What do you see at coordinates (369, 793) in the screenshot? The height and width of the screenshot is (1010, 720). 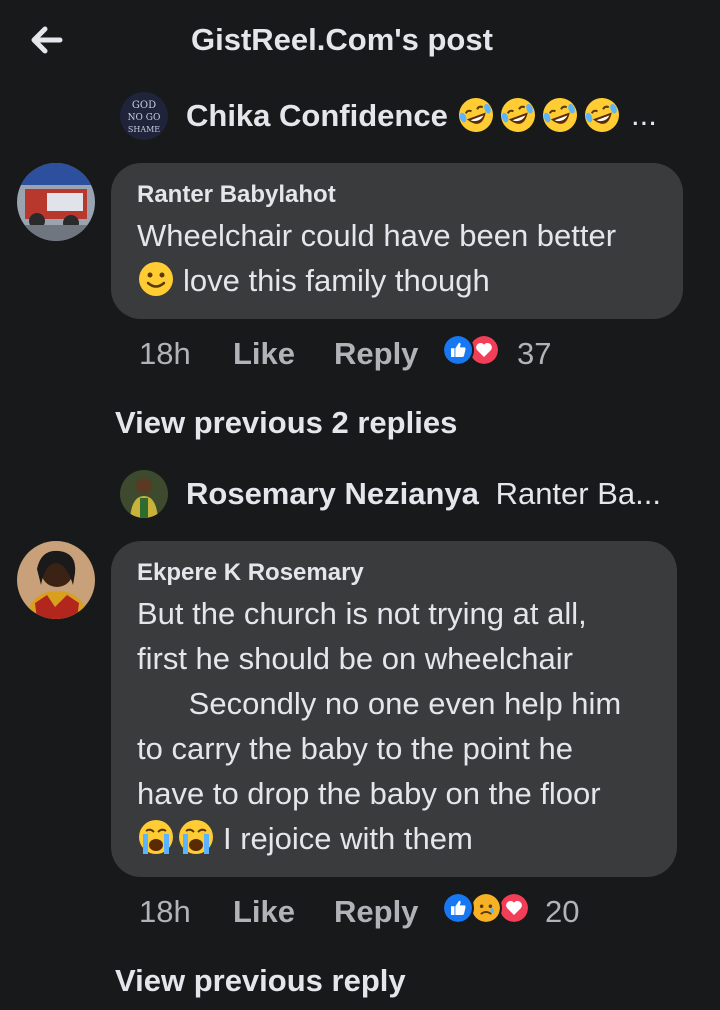 I see `comment-text-line: have to drop the baby on the floor` at bounding box center [369, 793].